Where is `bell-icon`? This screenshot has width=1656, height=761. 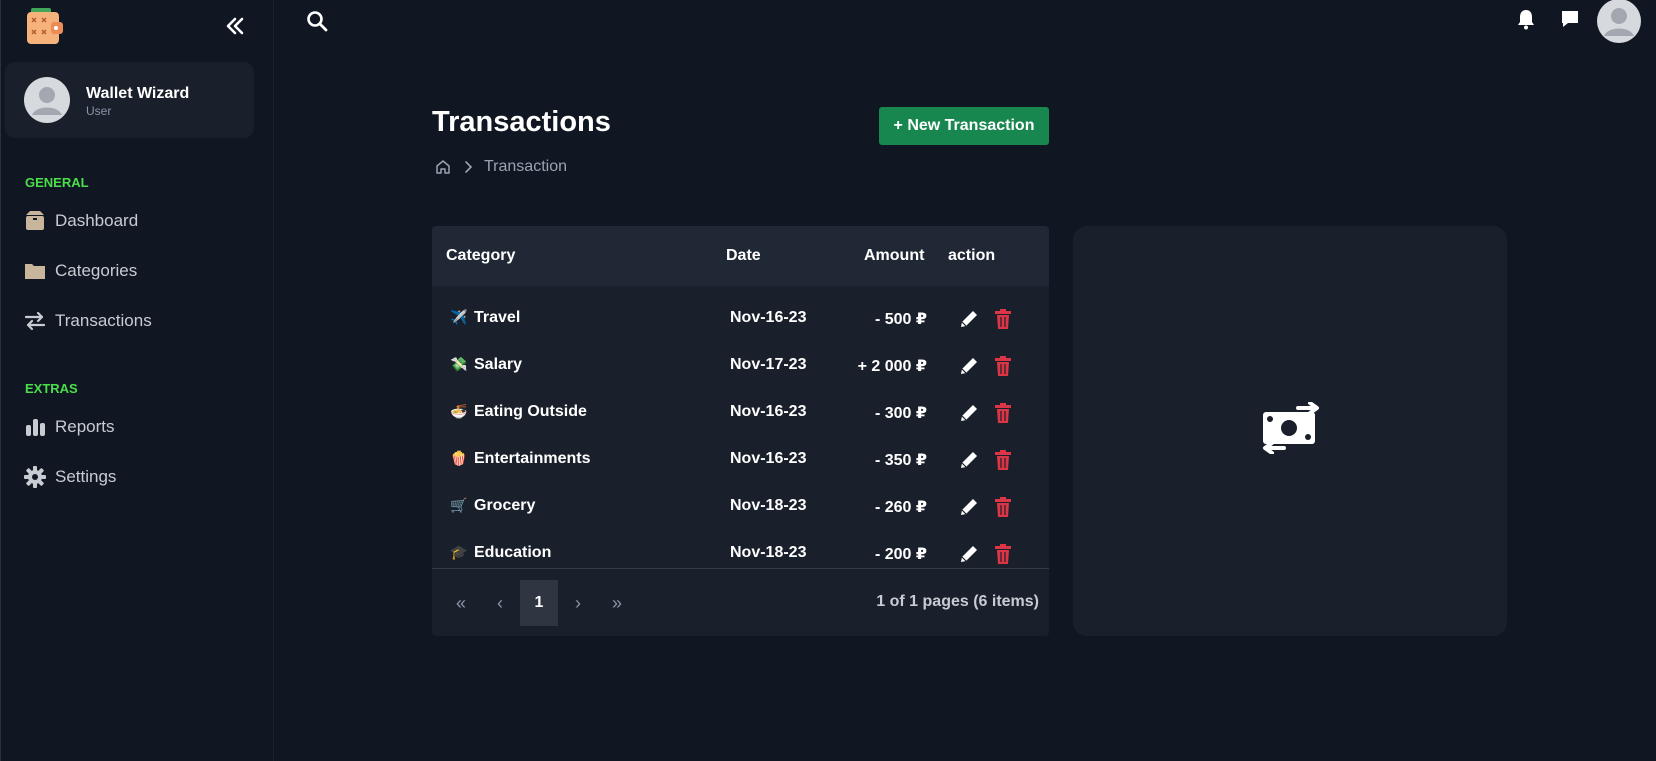
bell-icon is located at coordinates (1526, 19).